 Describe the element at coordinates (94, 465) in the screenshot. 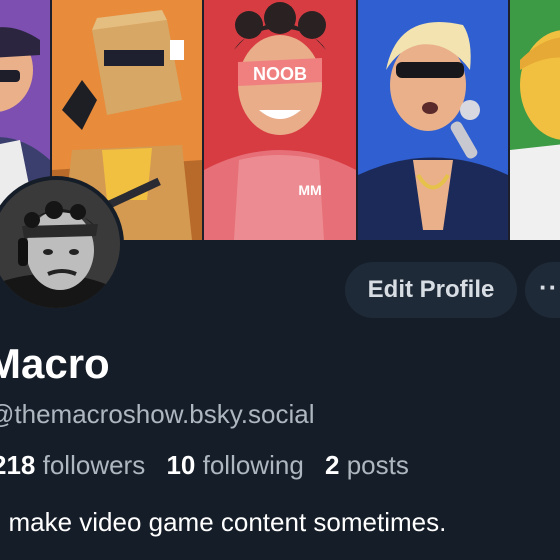

I see `followers-label: followers` at that location.